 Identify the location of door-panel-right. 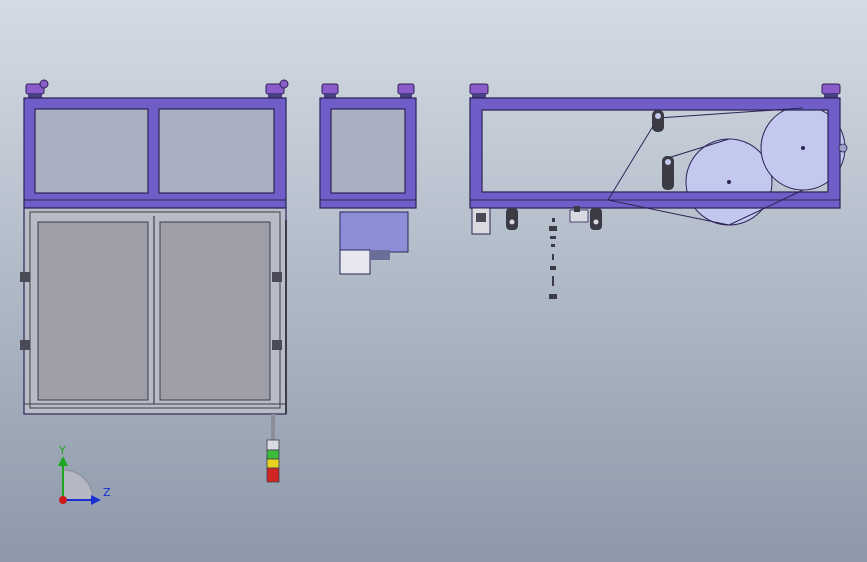
(215, 311).